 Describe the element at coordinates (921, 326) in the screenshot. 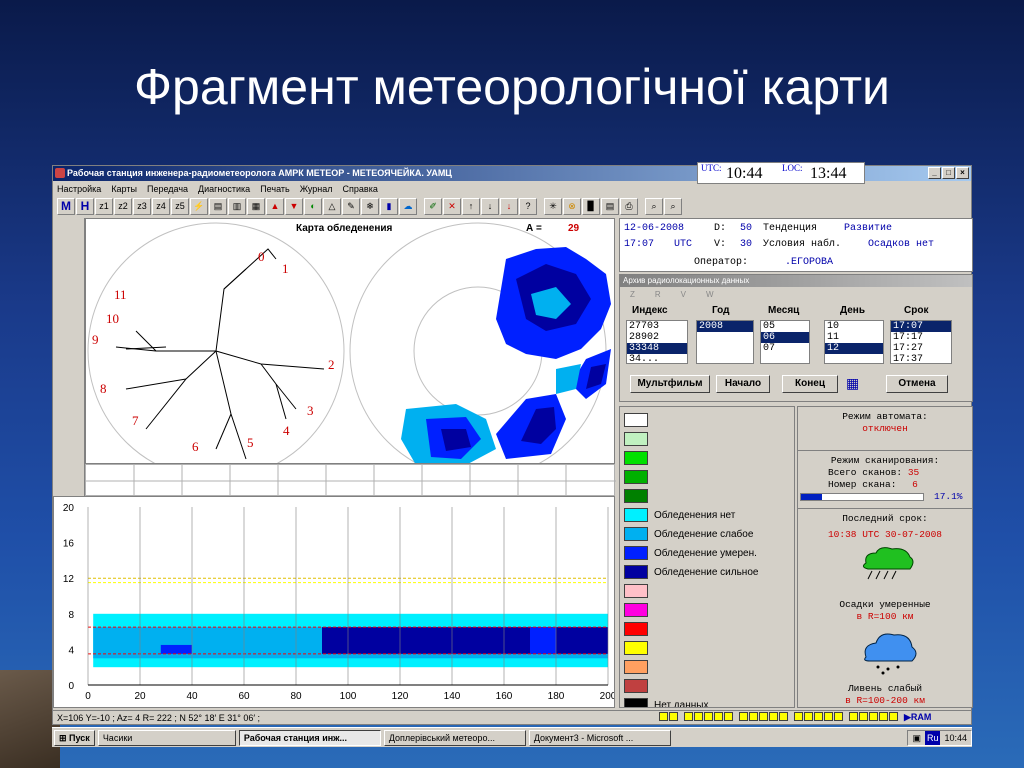

I see `list-item: 17:07` at that location.